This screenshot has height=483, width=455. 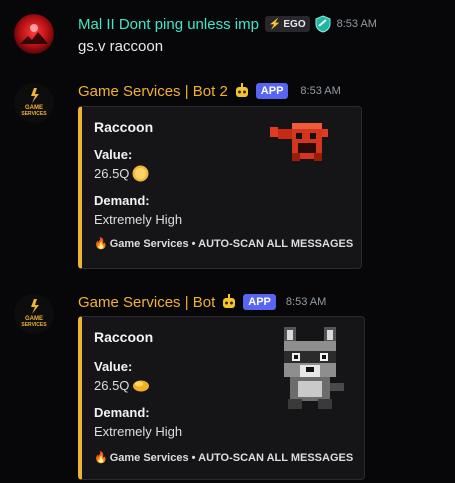 I want to click on guild-tag: ⚡ EGO, so click(x=287, y=24).